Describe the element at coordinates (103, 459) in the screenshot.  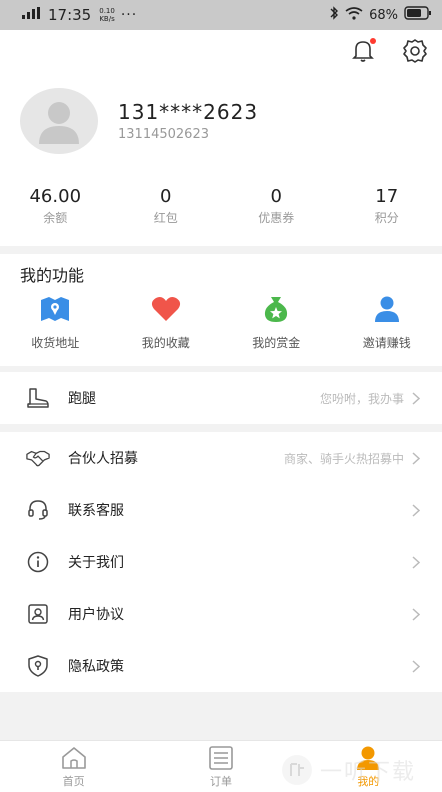
I see `menu-label: 合伙人招募` at that location.